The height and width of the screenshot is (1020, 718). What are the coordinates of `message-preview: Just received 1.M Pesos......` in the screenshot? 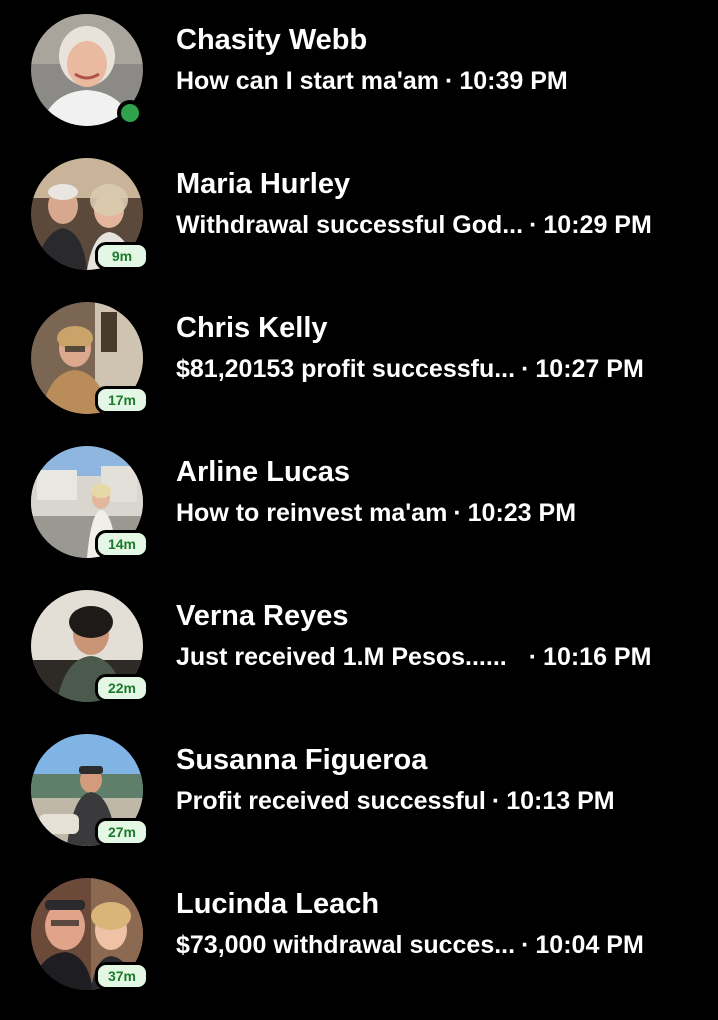 It's located at (341, 657).